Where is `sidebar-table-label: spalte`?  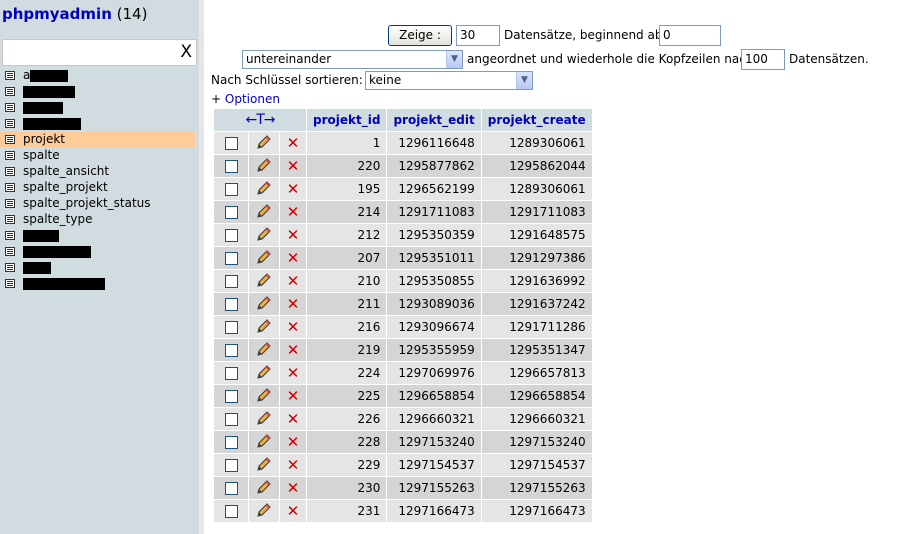 sidebar-table-label: spalte is located at coordinates (41, 155).